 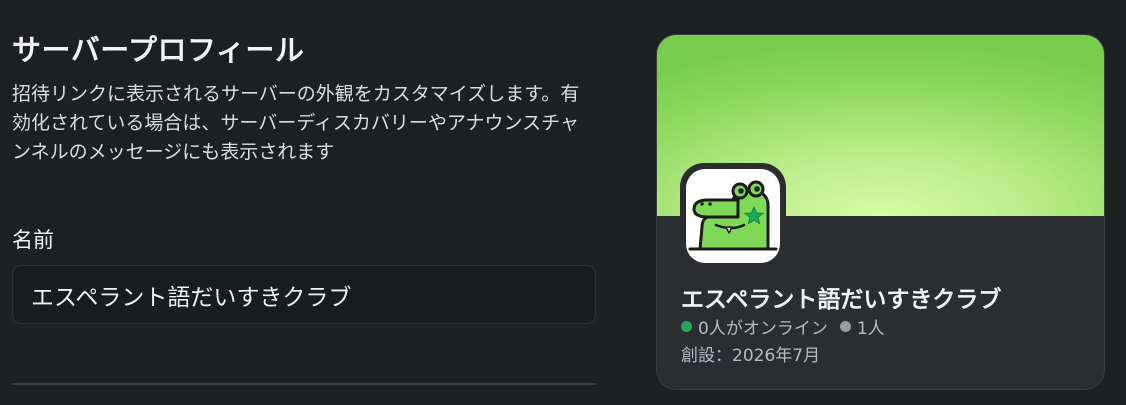 What do you see at coordinates (191, 297) in the screenshot?
I see `server-name-input-value: エスペラント語だいすきクラブ` at bounding box center [191, 297].